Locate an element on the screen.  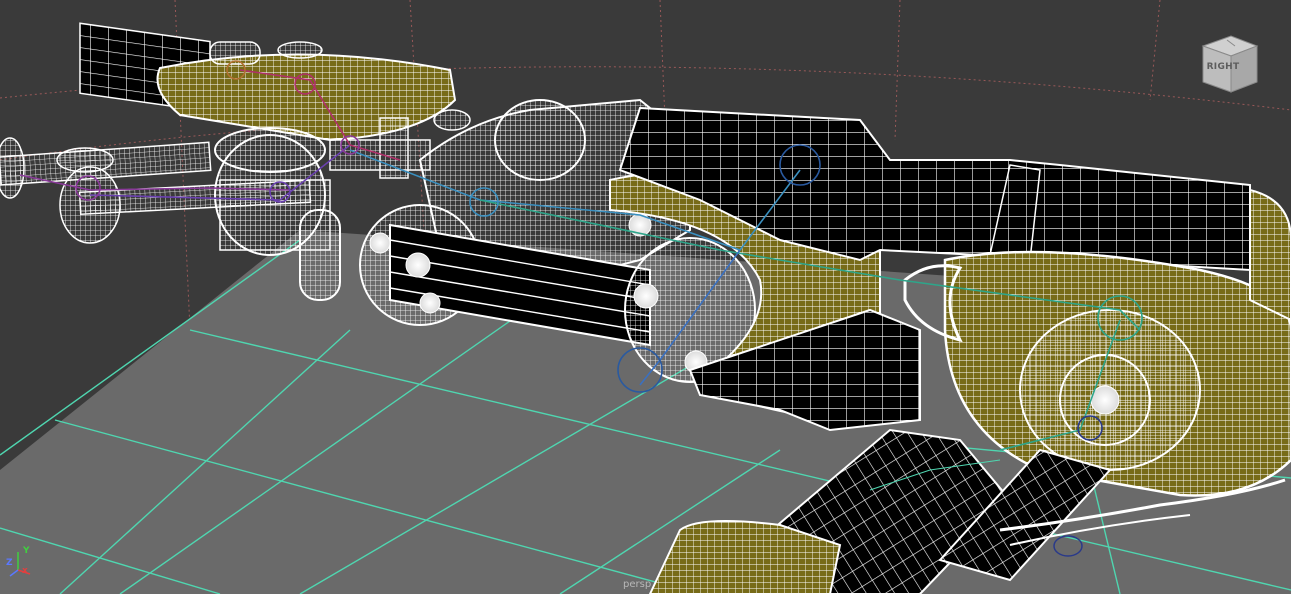
axis-x-label: x is located at coordinates (25, 571).